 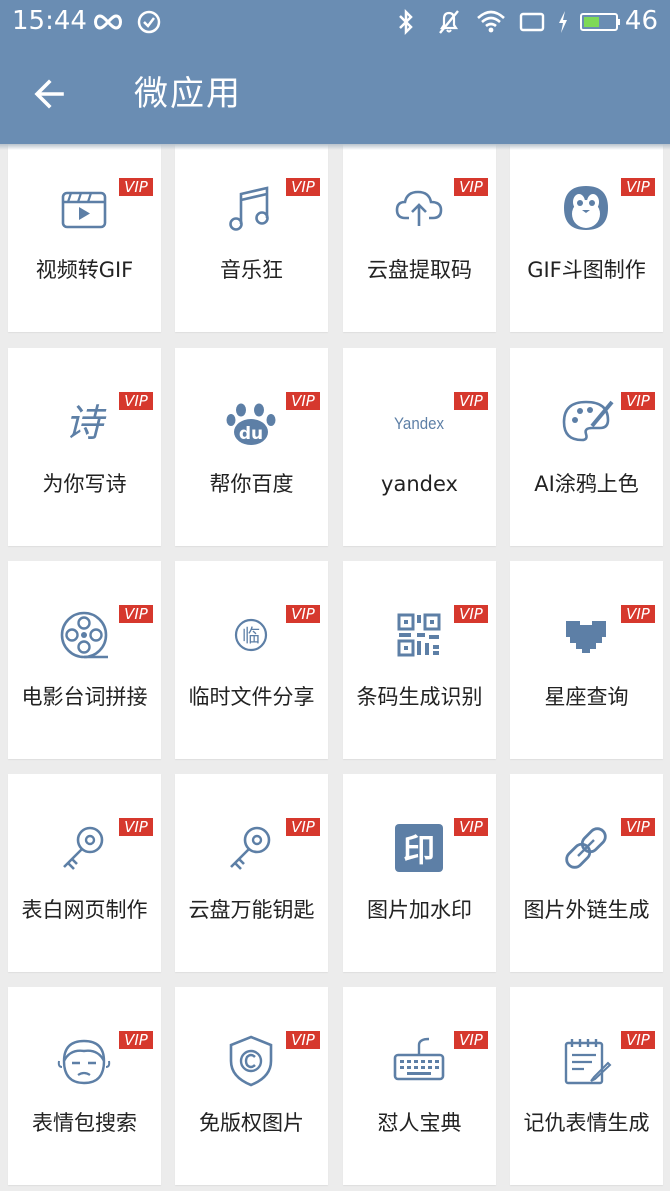 What do you see at coordinates (586, 635) in the screenshot?
I see `pixel-heart-icon` at bounding box center [586, 635].